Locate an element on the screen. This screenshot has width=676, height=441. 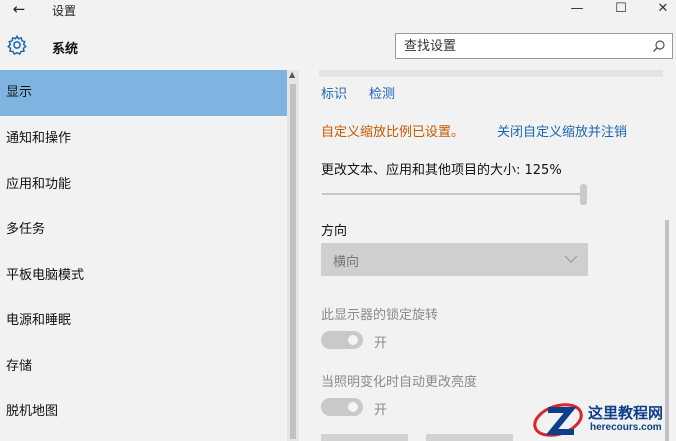
rotation-lock-toggle is located at coordinates (342, 340).